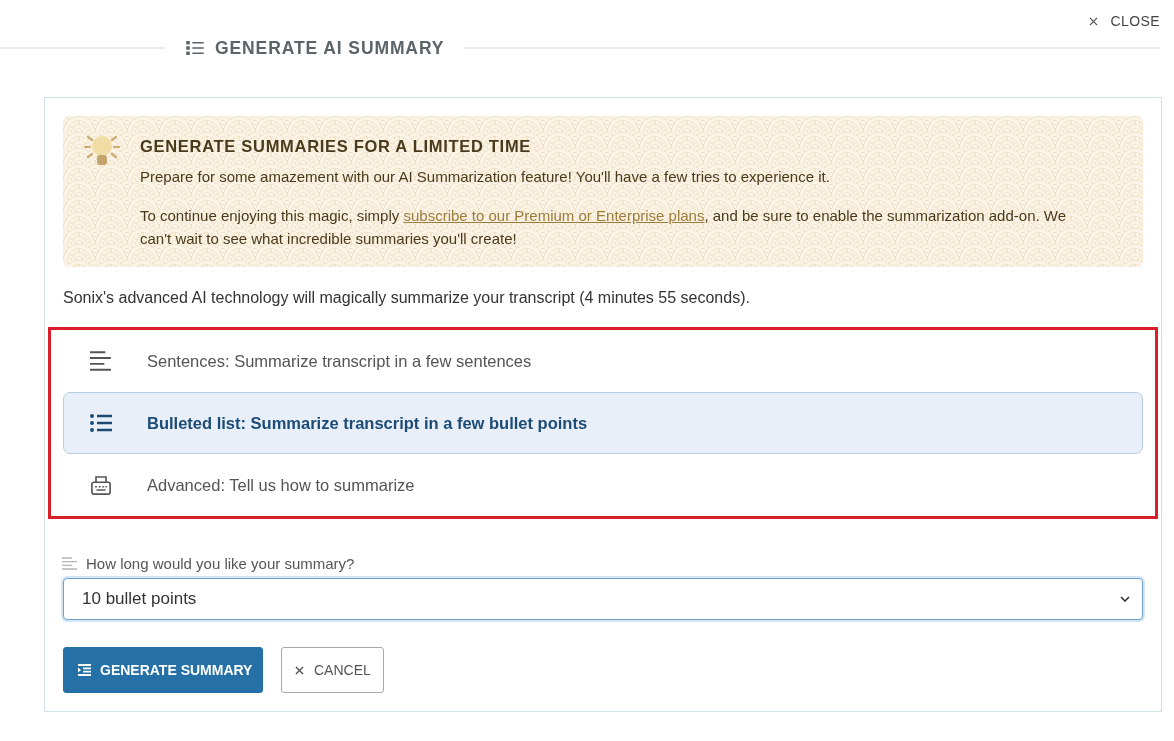  What do you see at coordinates (603, 485) in the screenshot?
I see `summary-option: Advanced: Tell us how to summarize` at bounding box center [603, 485].